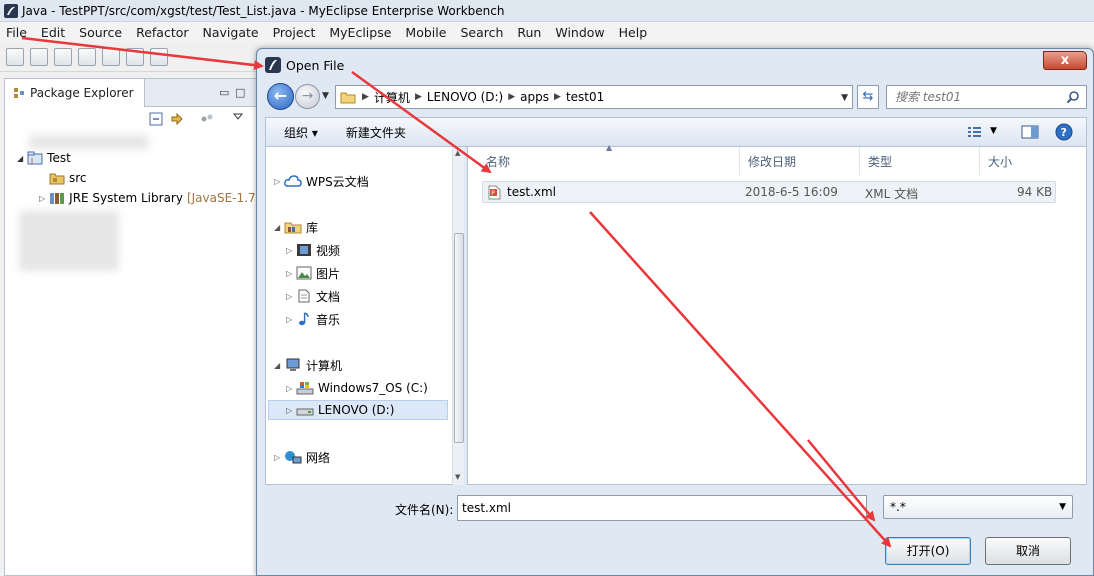  Describe the element at coordinates (376, 132) in the screenshot. I see `new-folder-button: 新建文件夹` at that location.